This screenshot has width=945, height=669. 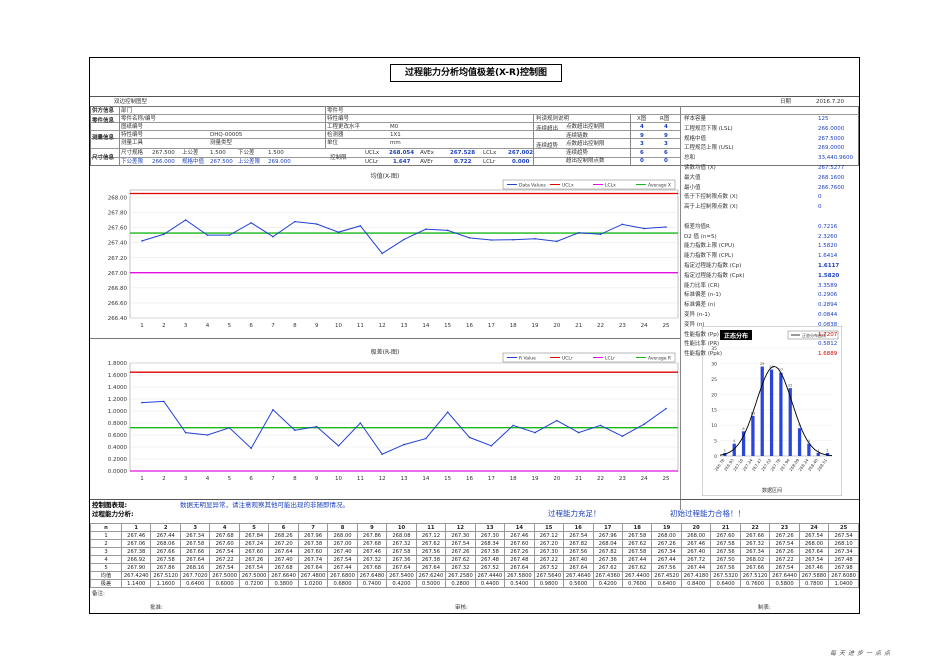 What do you see at coordinates (165, 583) in the screenshot?
I see `table-cell: 1.1600` at bounding box center [165, 583].